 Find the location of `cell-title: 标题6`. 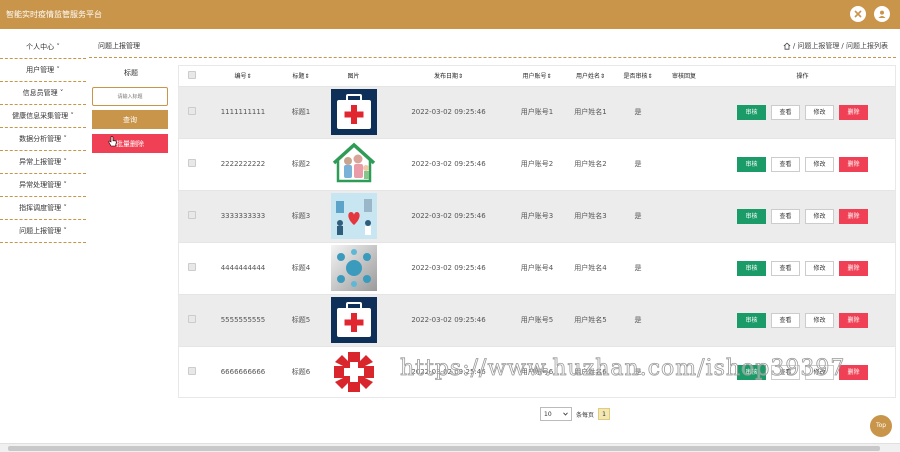

cell-title: 标题6 is located at coordinates (301, 372).